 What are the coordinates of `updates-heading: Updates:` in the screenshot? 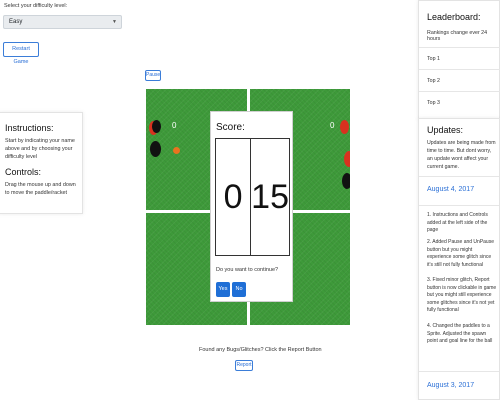 It's located at (445, 130).